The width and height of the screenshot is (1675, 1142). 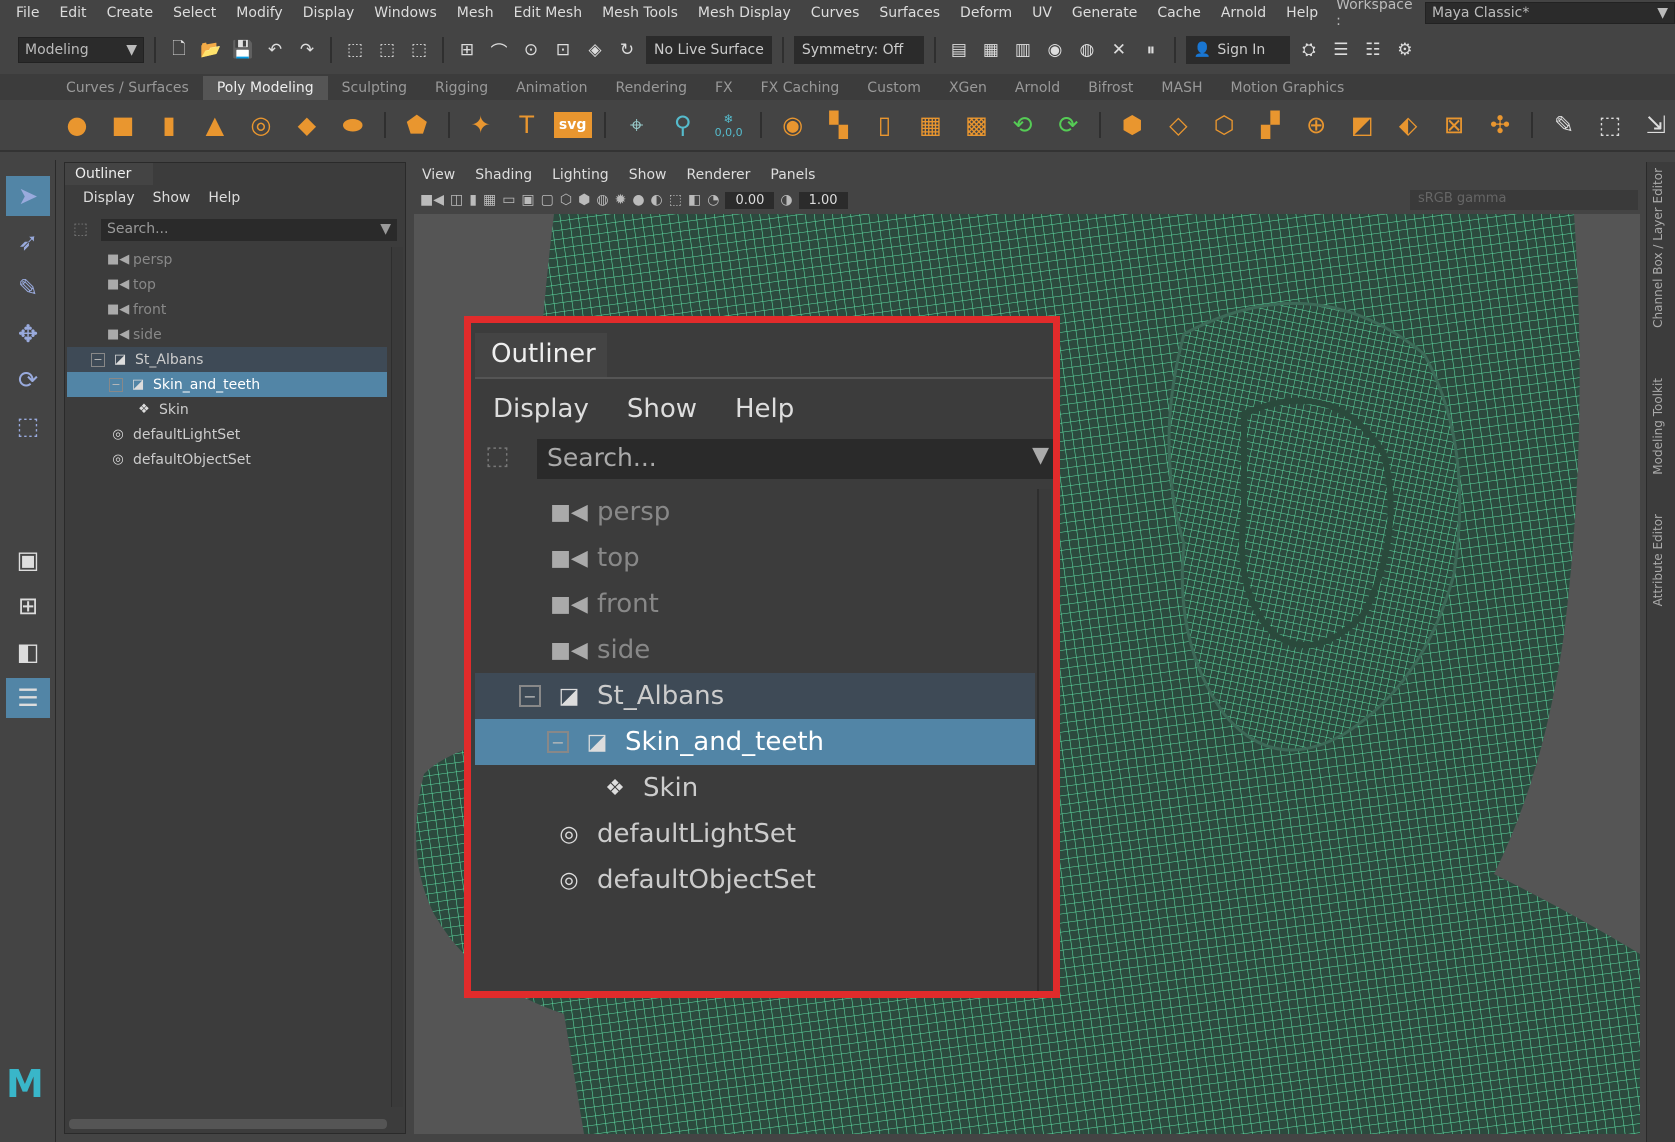 What do you see at coordinates (405, 13) in the screenshot?
I see `menu-windows: Windows` at bounding box center [405, 13].